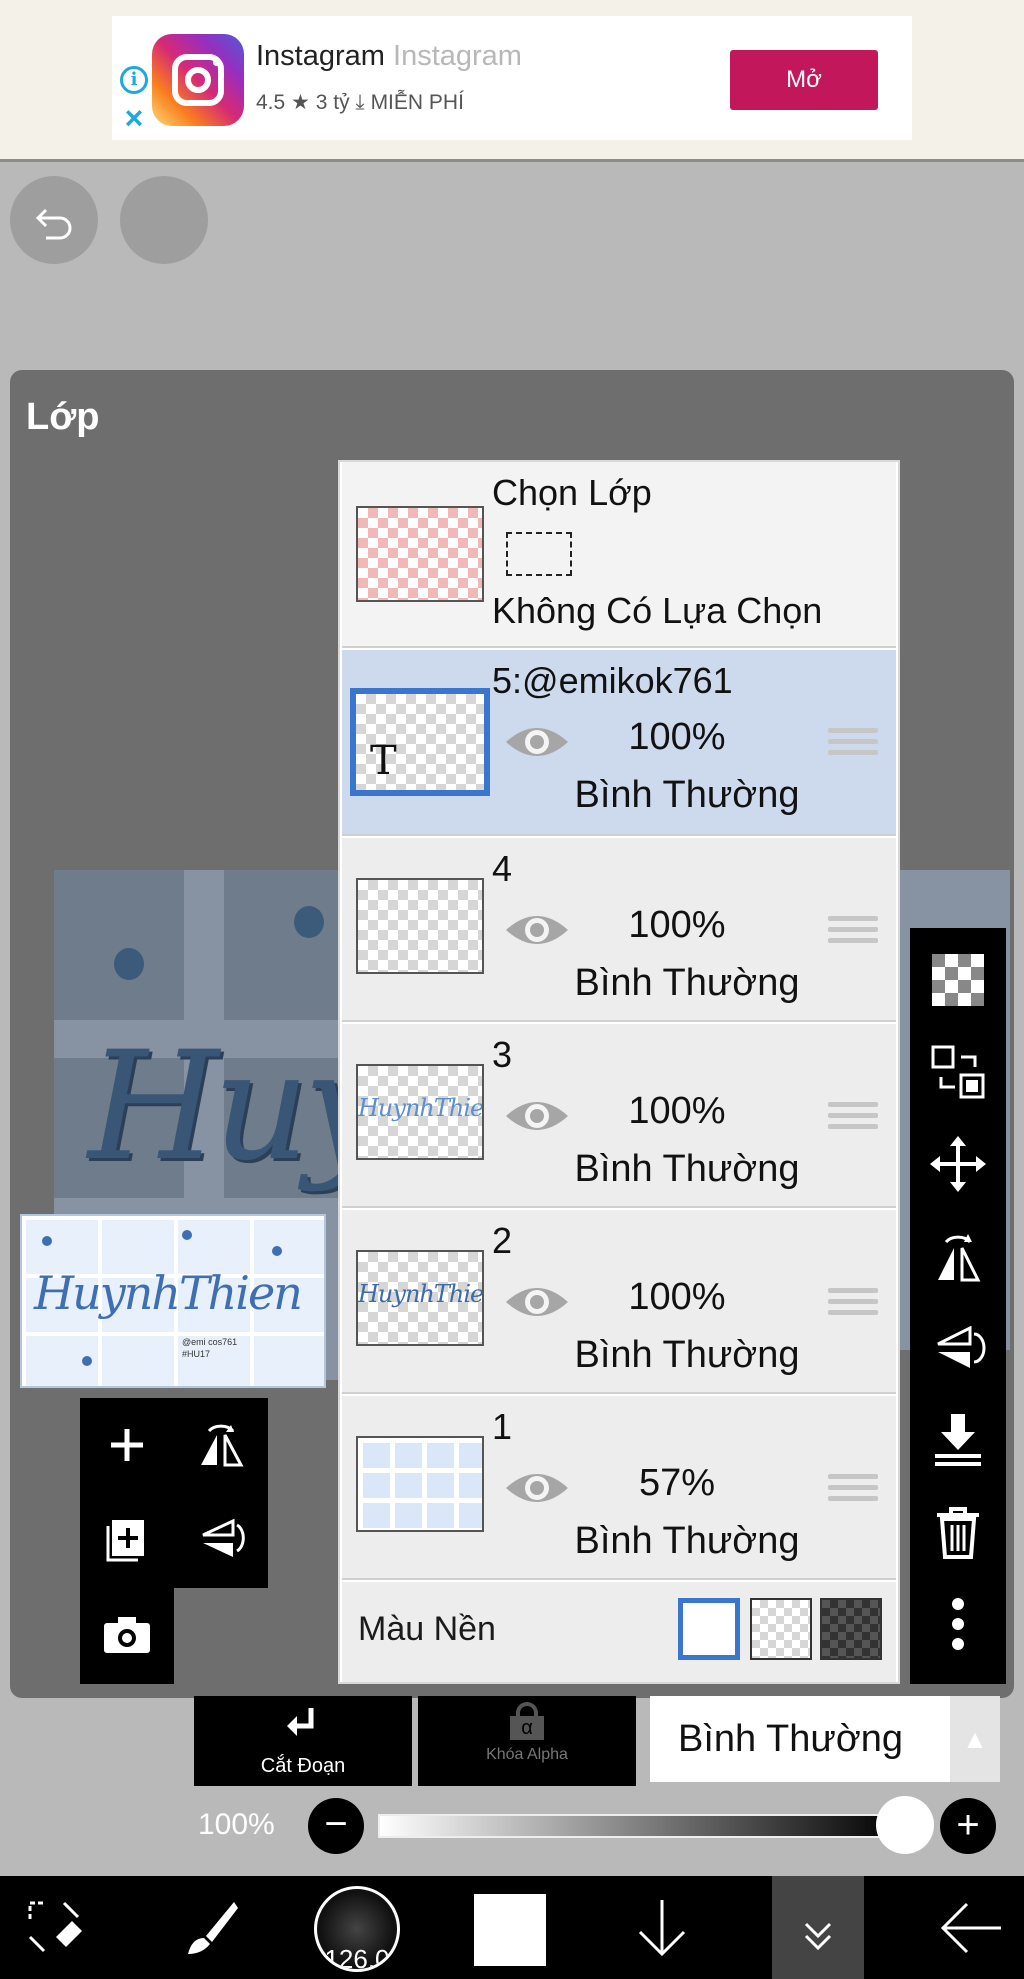  I want to click on swap-layer-button, so click(958, 1072).